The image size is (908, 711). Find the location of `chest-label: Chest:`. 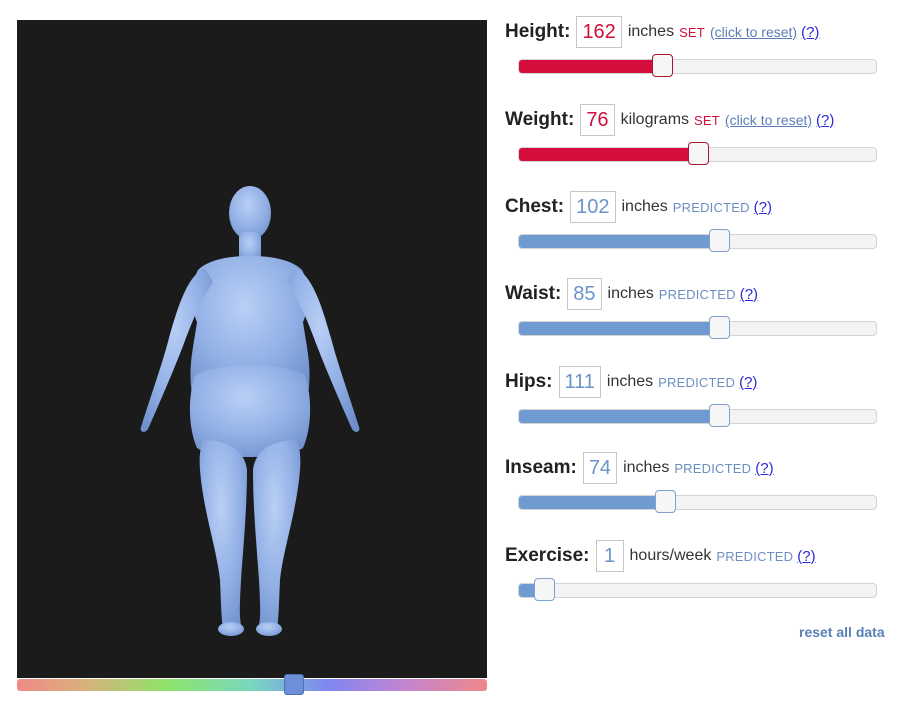

chest-label: Chest: is located at coordinates (535, 206).